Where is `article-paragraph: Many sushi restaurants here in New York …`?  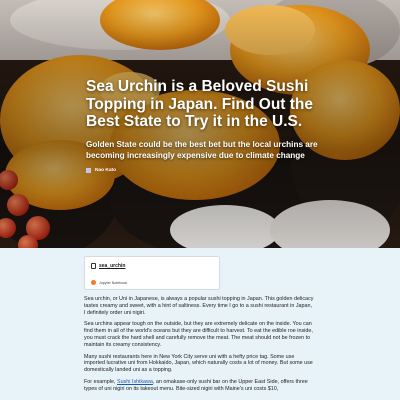
article-paragraph: Many sushi restaurants here in New York … is located at coordinates (198, 363).